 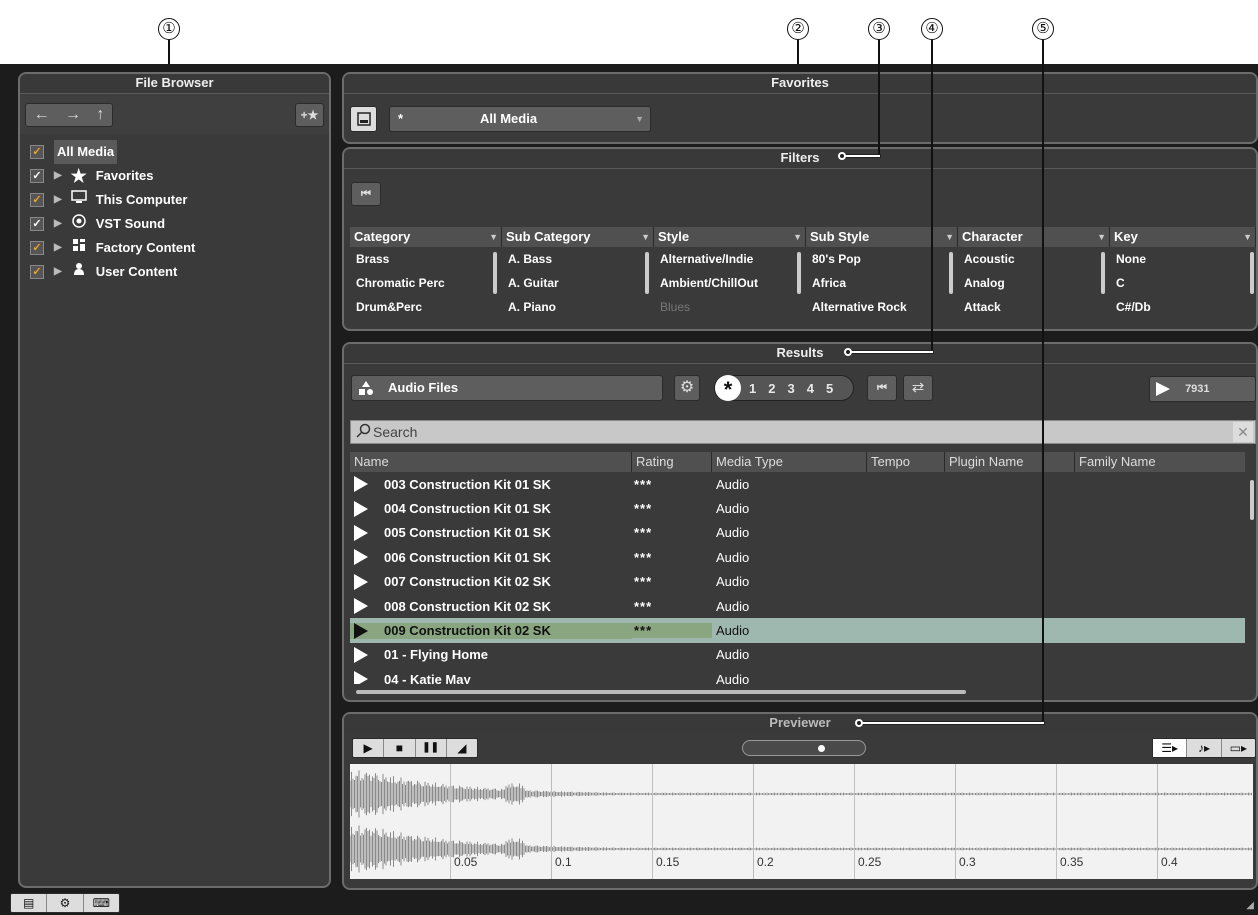 What do you see at coordinates (882, 237) in the screenshot?
I see `filter-header-sub-style: Sub Style ▼` at bounding box center [882, 237].